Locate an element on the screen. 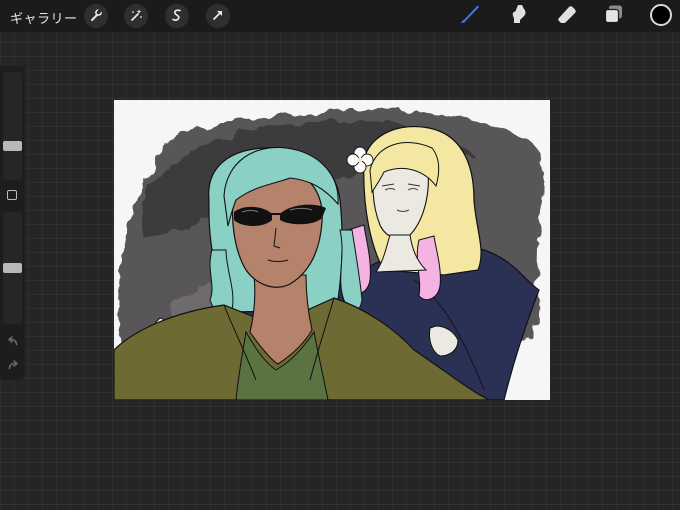  adjustments-button is located at coordinates (136, 16).